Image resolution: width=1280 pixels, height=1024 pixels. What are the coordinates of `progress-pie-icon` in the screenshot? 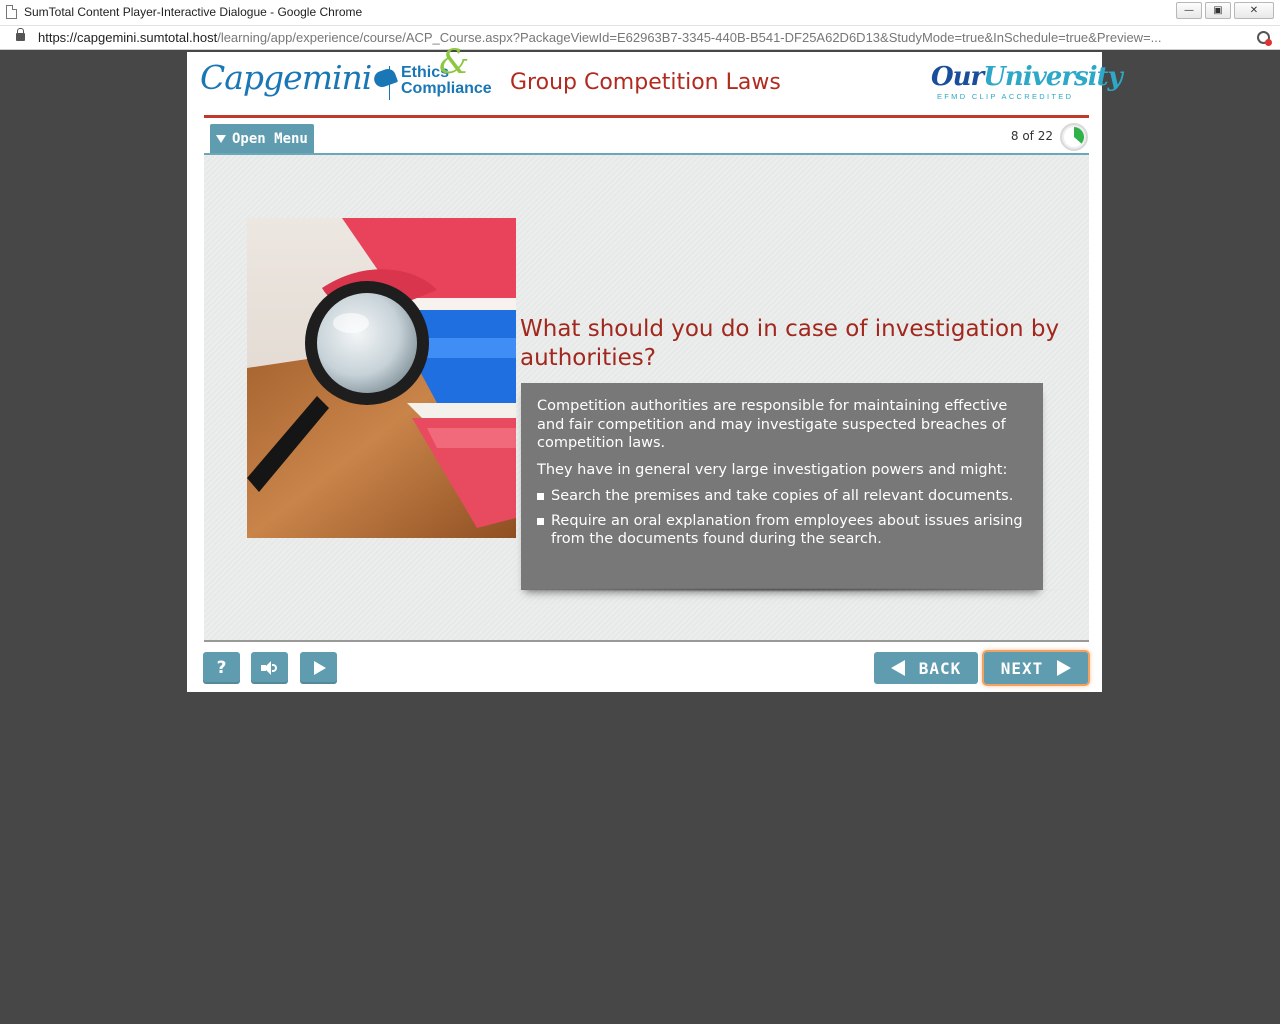 It's located at (1074, 137).